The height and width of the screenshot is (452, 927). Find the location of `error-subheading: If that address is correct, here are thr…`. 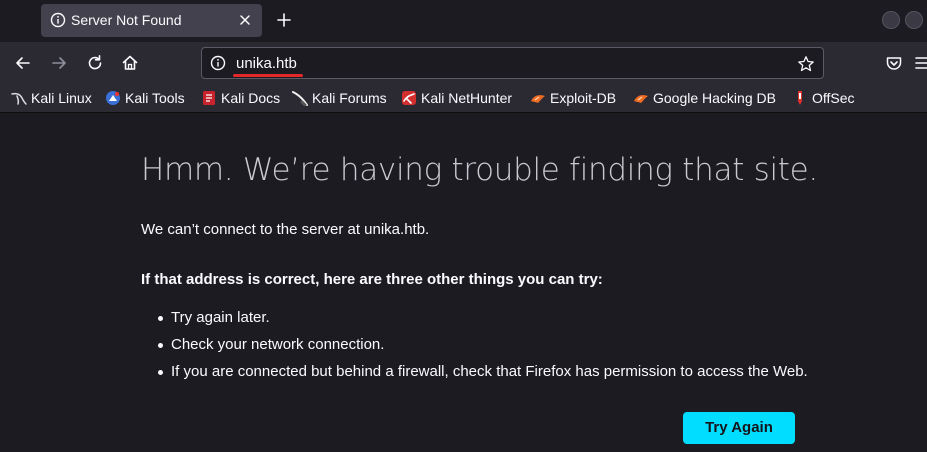

error-subheading: If that address is correct, here are thr… is located at coordinates (372, 279).